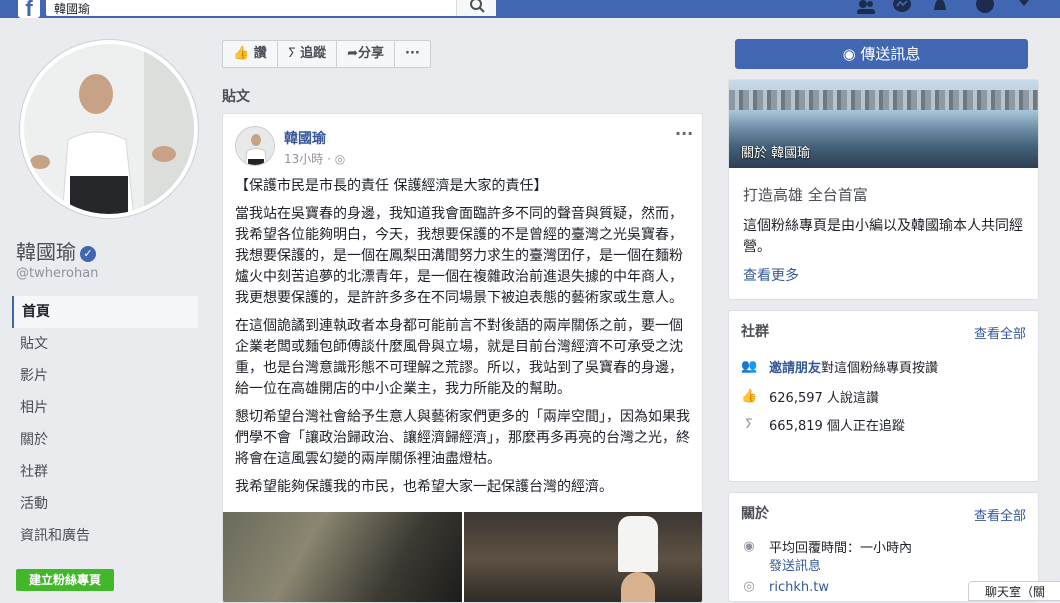  What do you see at coordinates (260, 53) in the screenshot?
I see `like-label: 讚` at bounding box center [260, 53].